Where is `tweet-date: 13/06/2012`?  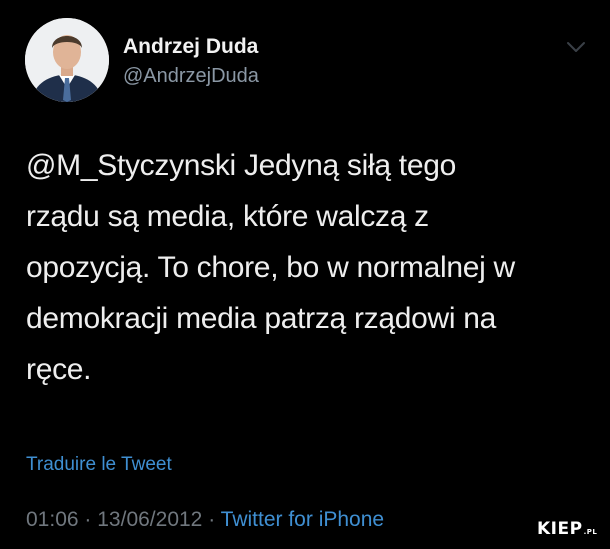 tweet-date: 13/06/2012 is located at coordinates (150, 519).